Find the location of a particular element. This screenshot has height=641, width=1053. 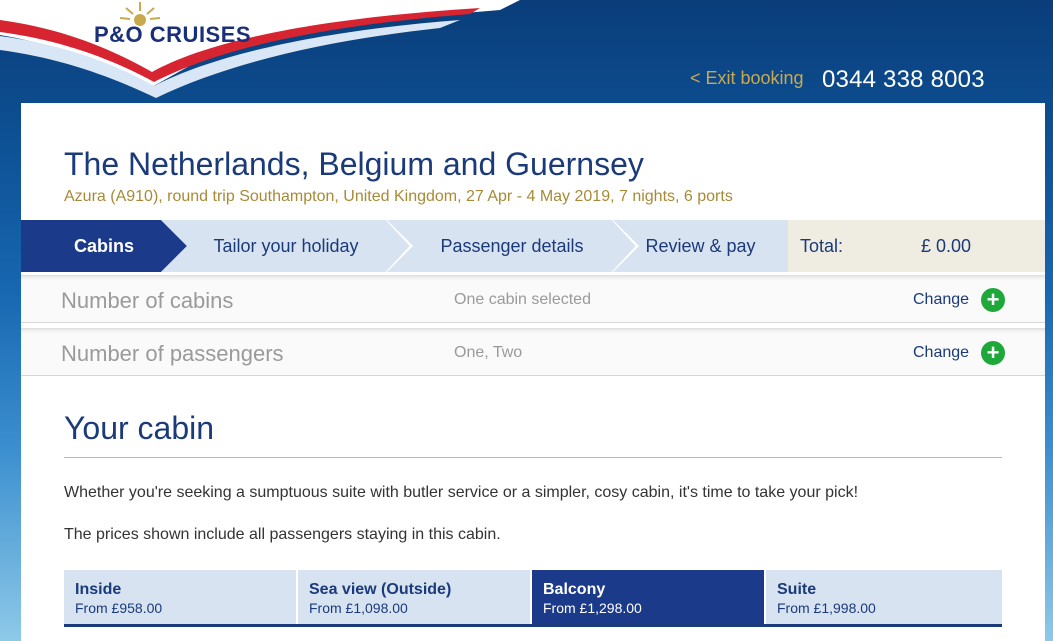

tab-balcony: Balcony From £1,298.00 is located at coordinates (648, 597).